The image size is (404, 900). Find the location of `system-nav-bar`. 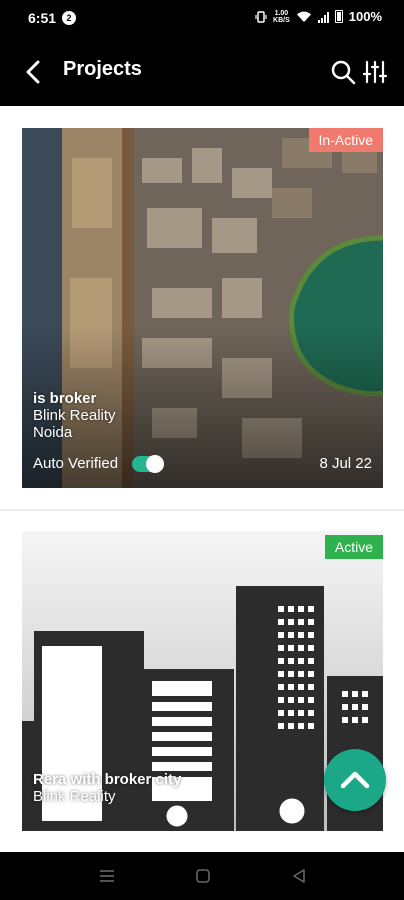

system-nav-bar is located at coordinates (202, 876).